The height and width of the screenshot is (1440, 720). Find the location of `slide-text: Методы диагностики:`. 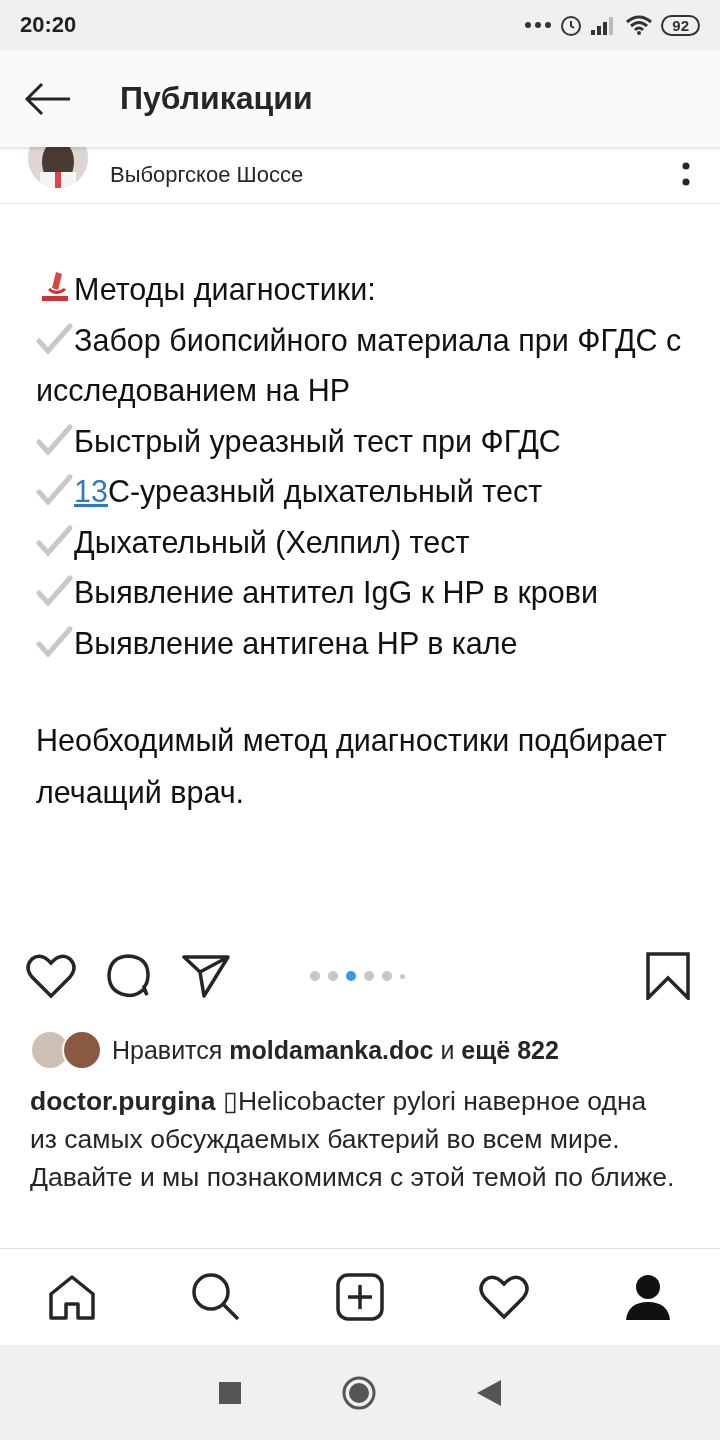

slide-text: Методы диагностики: is located at coordinates (366, 289).